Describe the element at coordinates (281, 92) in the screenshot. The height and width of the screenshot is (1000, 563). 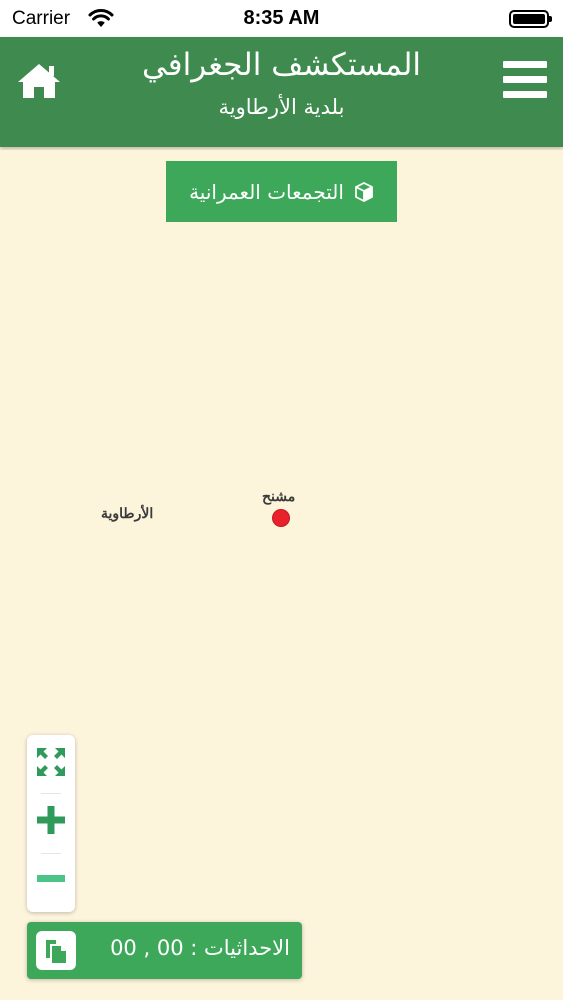
I see `app-header: المستكشف الجغرافي بلدية الأرطاوية` at that location.